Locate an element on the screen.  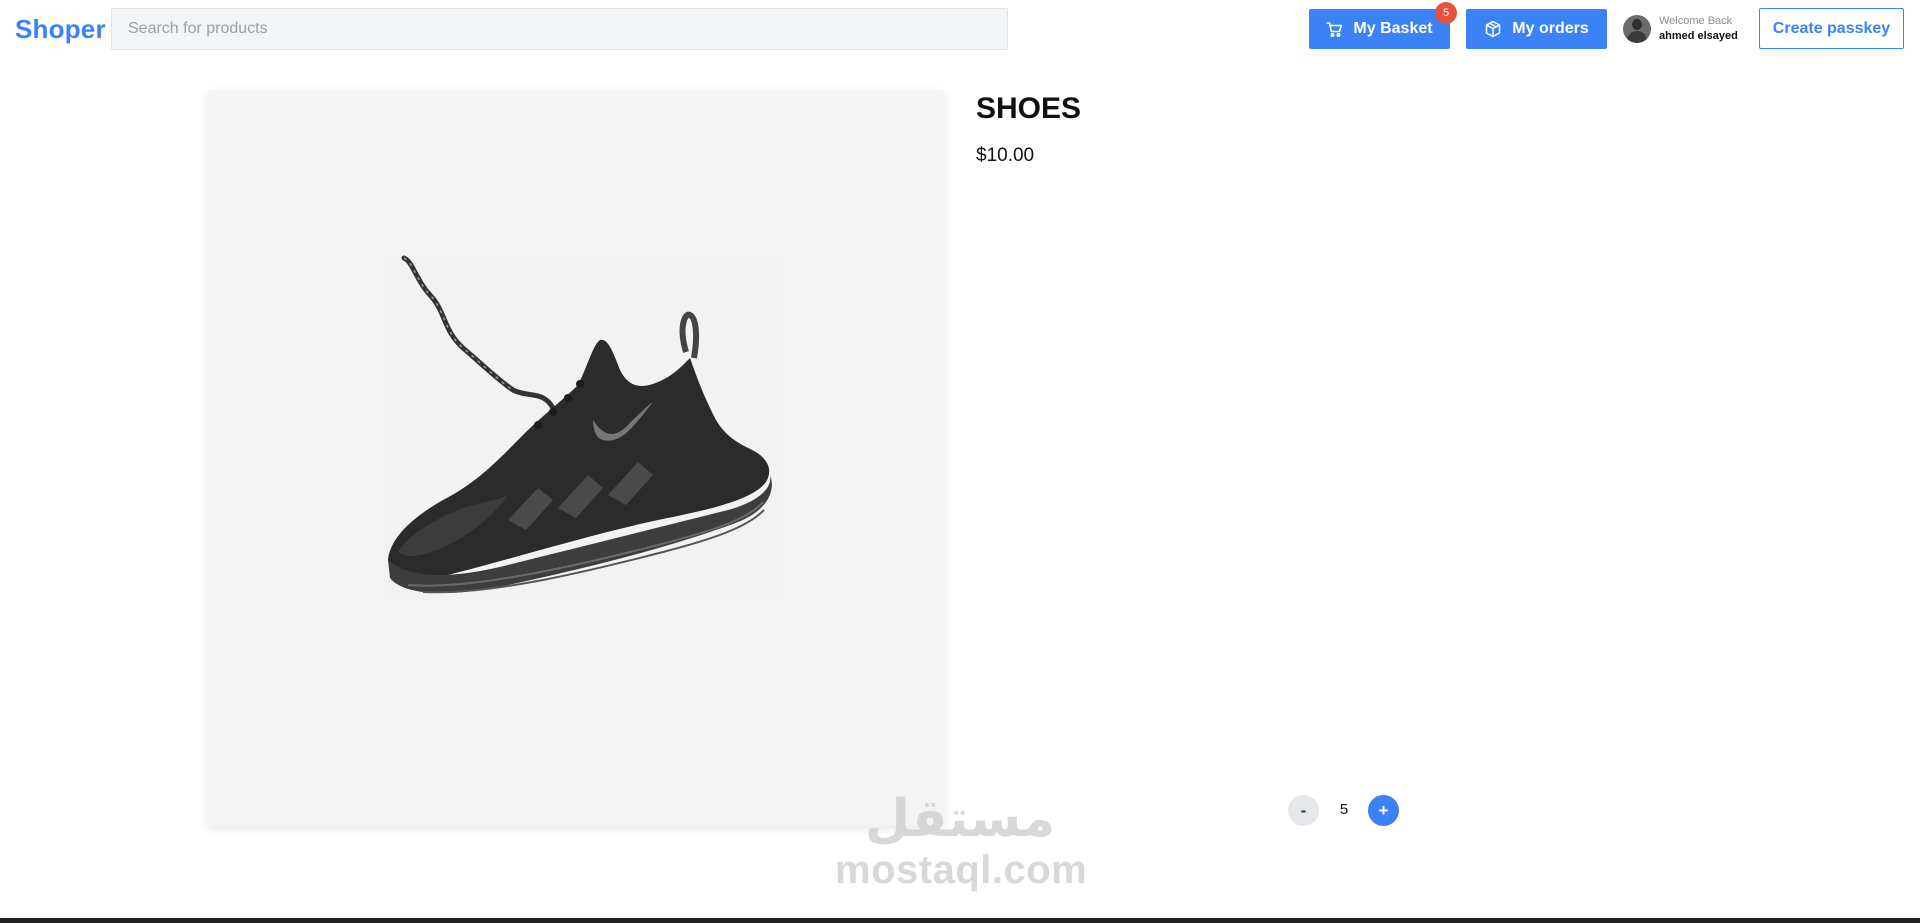
create-passkey-button: Create passkey is located at coordinates (1831, 28).